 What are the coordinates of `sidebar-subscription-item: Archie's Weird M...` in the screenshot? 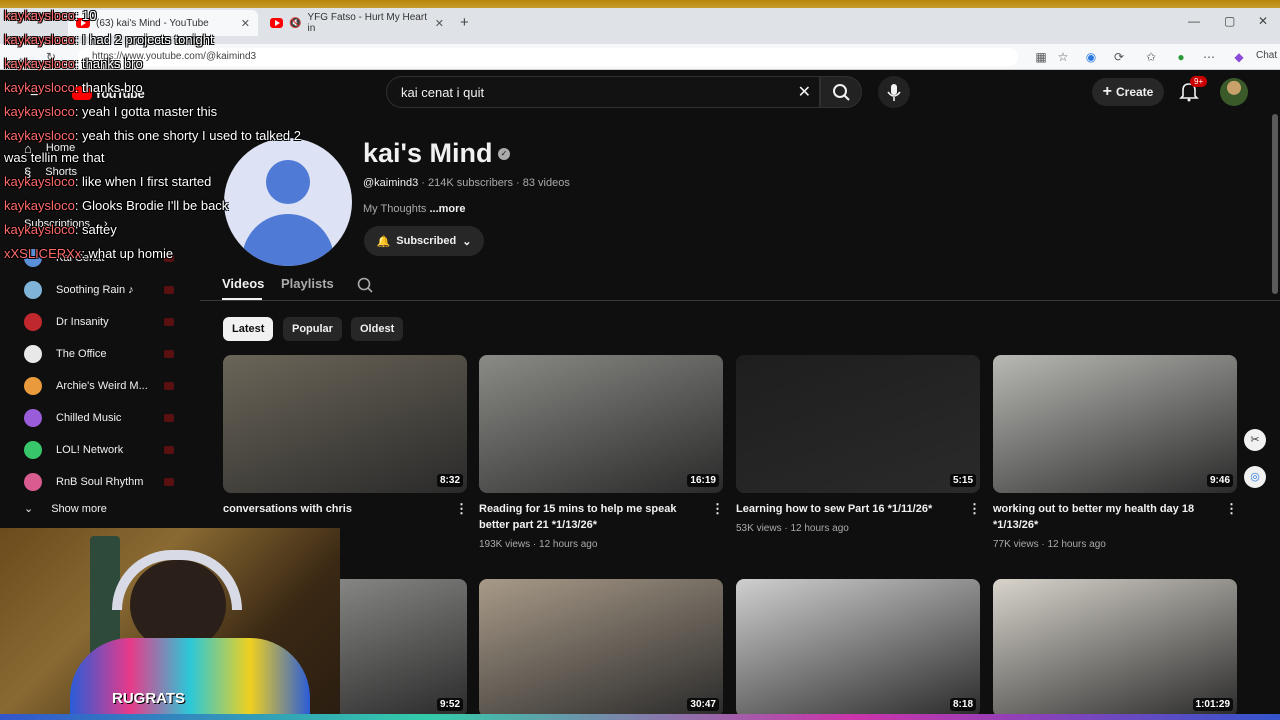 It's located at (104, 386).